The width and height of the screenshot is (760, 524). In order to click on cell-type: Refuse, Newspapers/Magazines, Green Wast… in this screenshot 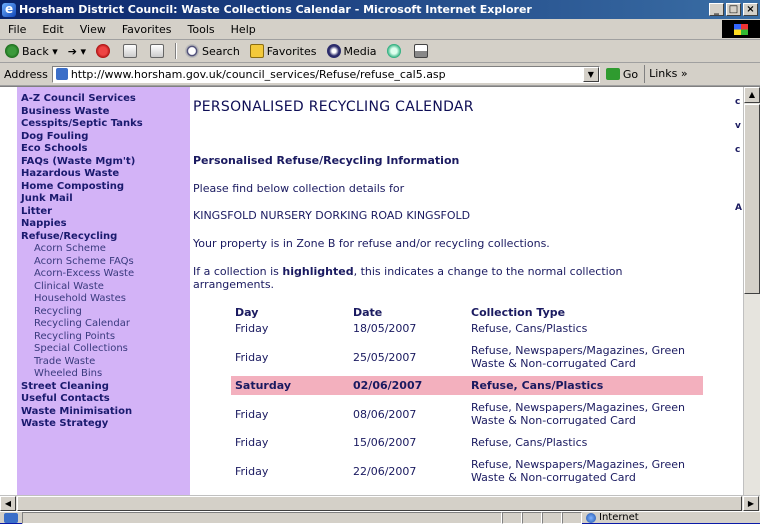, I will do `click(578, 357)`.